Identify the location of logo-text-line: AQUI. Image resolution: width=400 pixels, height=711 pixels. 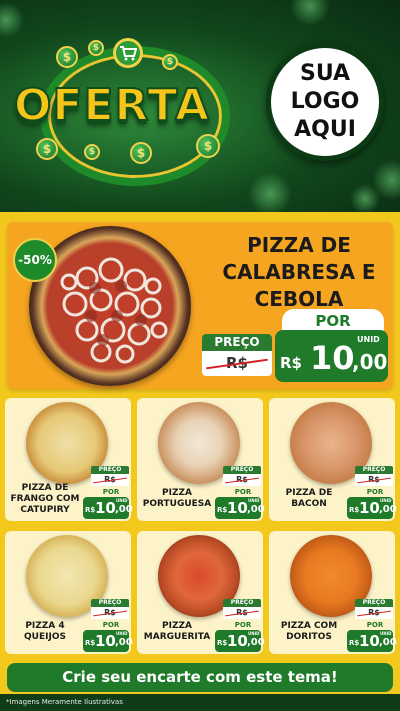
(325, 129).